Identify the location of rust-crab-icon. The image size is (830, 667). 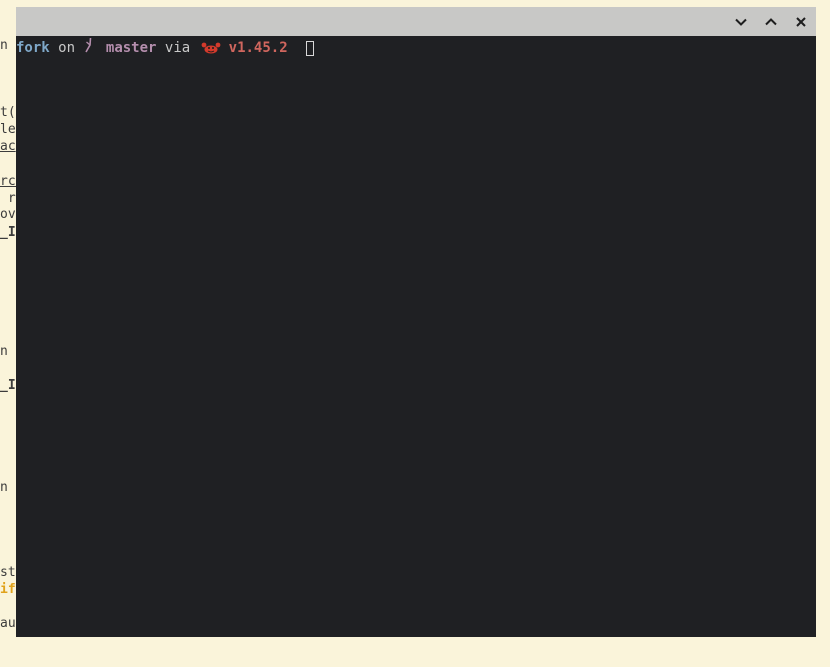
(212, 48).